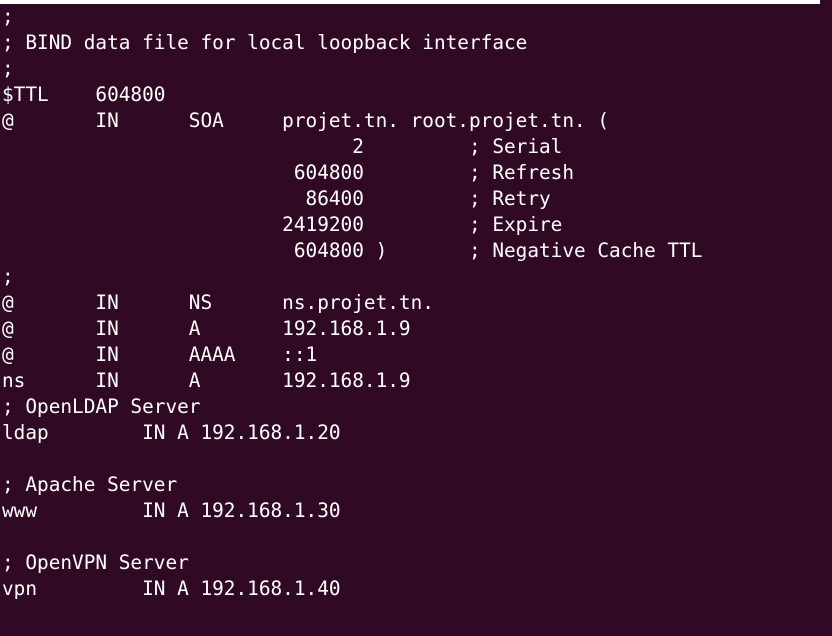  I want to click on line-expire: 2419200 ; Expire, so click(282, 224).